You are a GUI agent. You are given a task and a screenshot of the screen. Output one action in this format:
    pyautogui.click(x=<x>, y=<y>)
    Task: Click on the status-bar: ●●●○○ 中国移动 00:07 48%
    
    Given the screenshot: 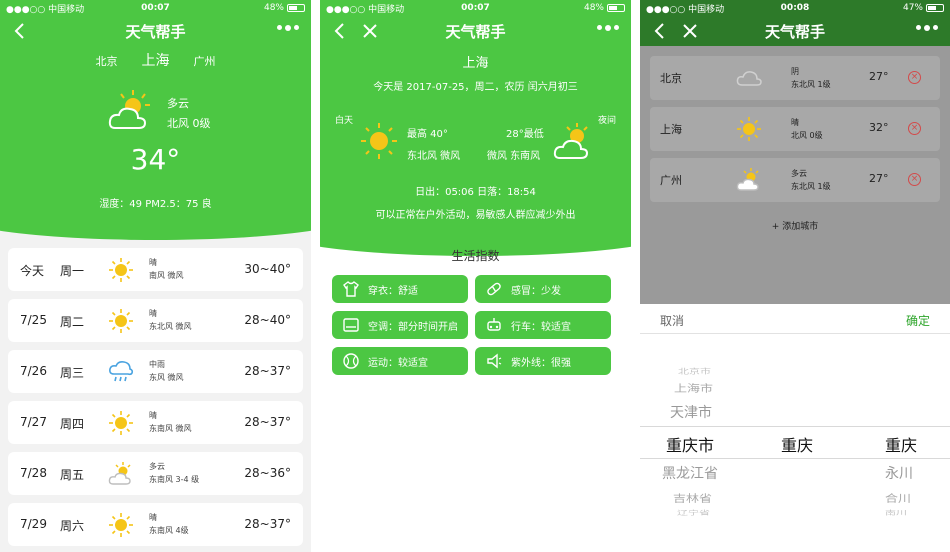 What is the action you would take?
    pyautogui.click(x=475, y=8)
    